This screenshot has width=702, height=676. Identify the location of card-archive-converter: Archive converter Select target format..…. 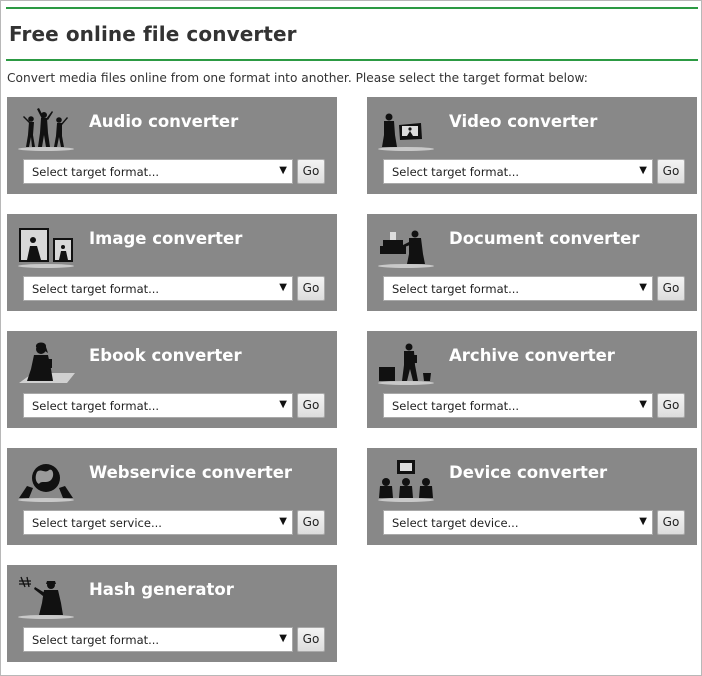
(532, 379).